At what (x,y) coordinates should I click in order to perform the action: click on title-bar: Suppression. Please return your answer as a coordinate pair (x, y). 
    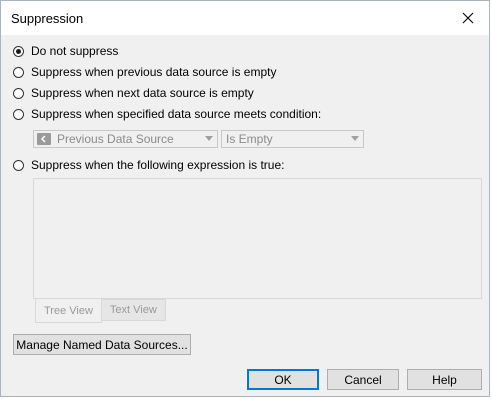
    Looking at the image, I should click on (245, 18).